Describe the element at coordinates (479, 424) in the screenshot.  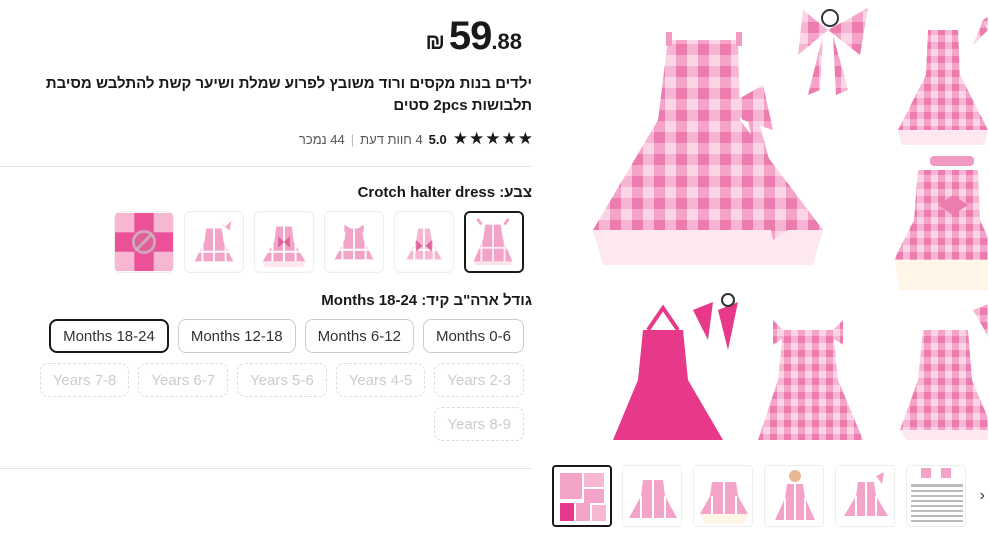
I see `size-option-disabled: Years 8-9` at that location.